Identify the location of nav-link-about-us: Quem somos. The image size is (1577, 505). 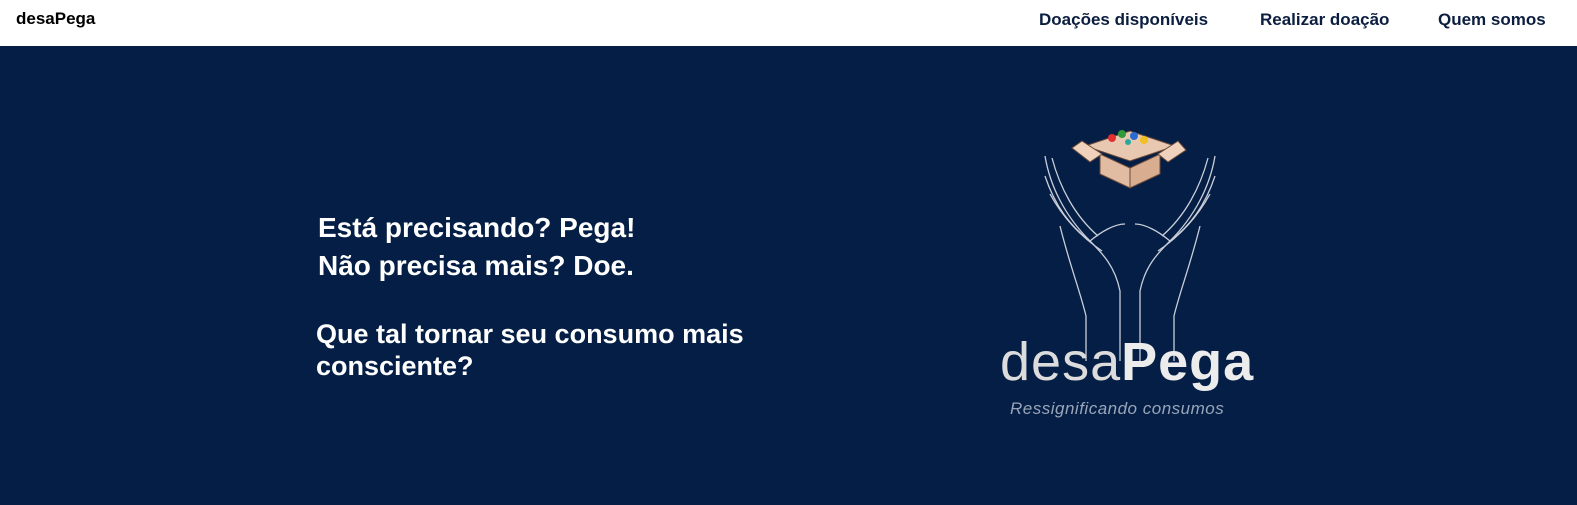
(1492, 20).